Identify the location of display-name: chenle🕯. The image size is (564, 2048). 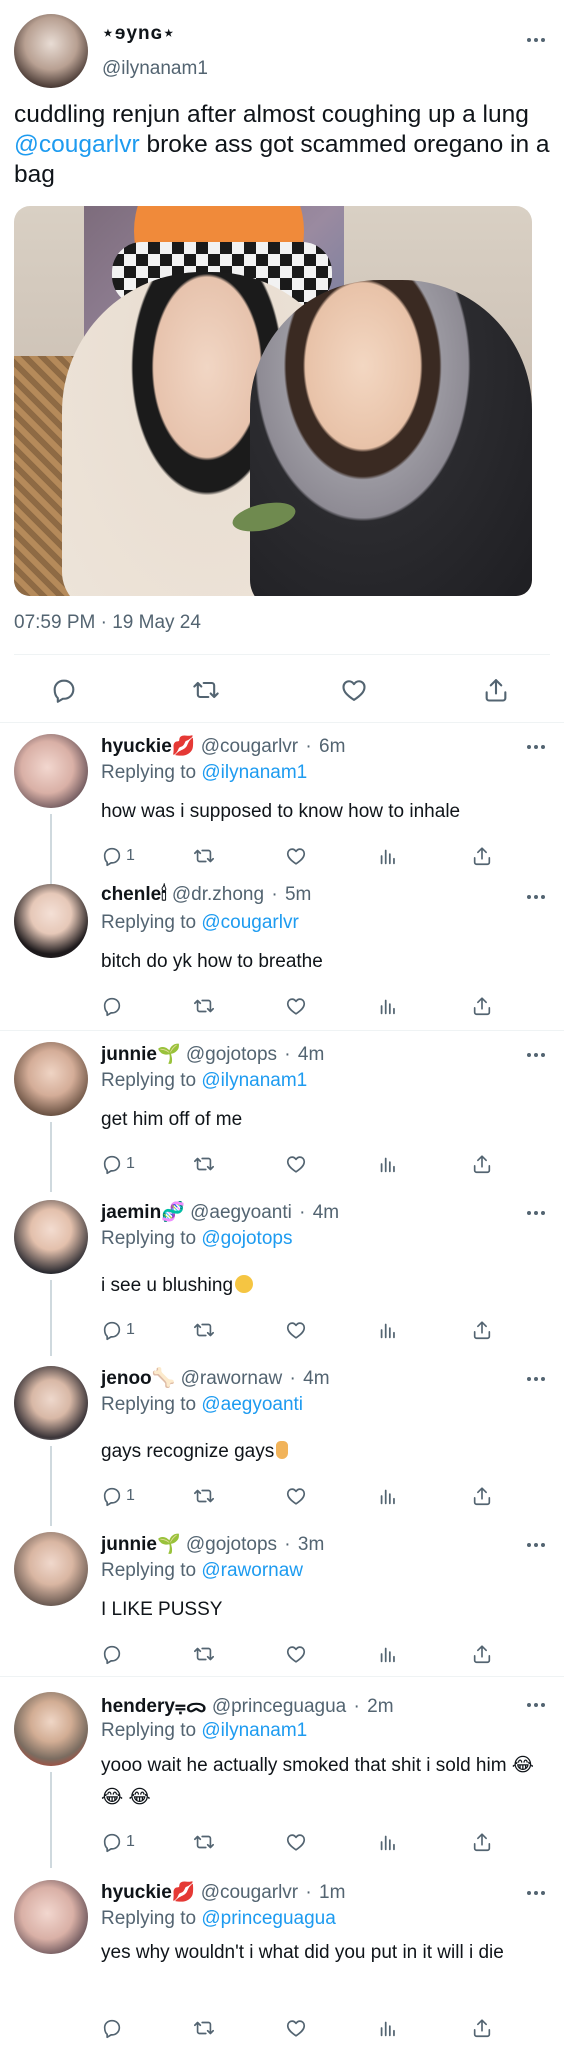
(134, 894).